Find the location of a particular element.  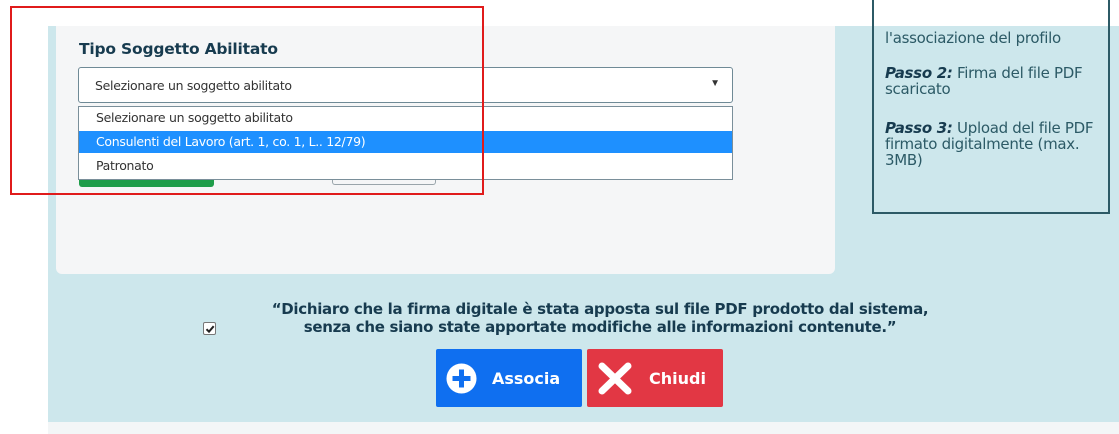

chiudi-button: Chiudi is located at coordinates (655, 378).